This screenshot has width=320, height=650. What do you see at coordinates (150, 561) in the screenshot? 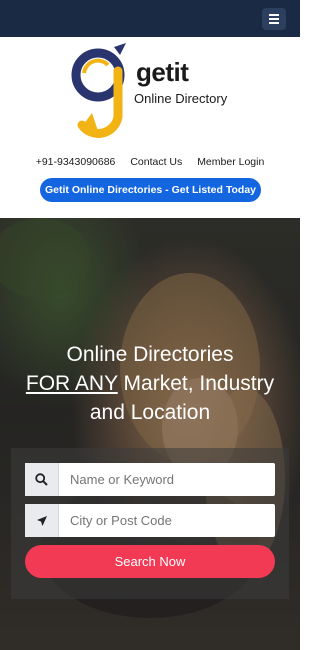
I see `search-now-button: Search Now` at bounding box center [150, 561].